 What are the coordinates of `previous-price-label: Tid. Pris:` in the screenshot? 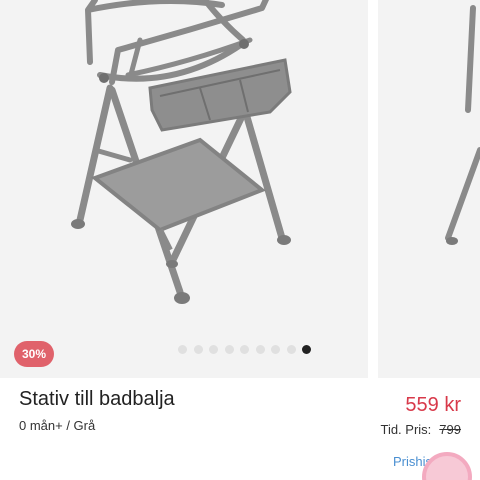 It's located at (406, 429).